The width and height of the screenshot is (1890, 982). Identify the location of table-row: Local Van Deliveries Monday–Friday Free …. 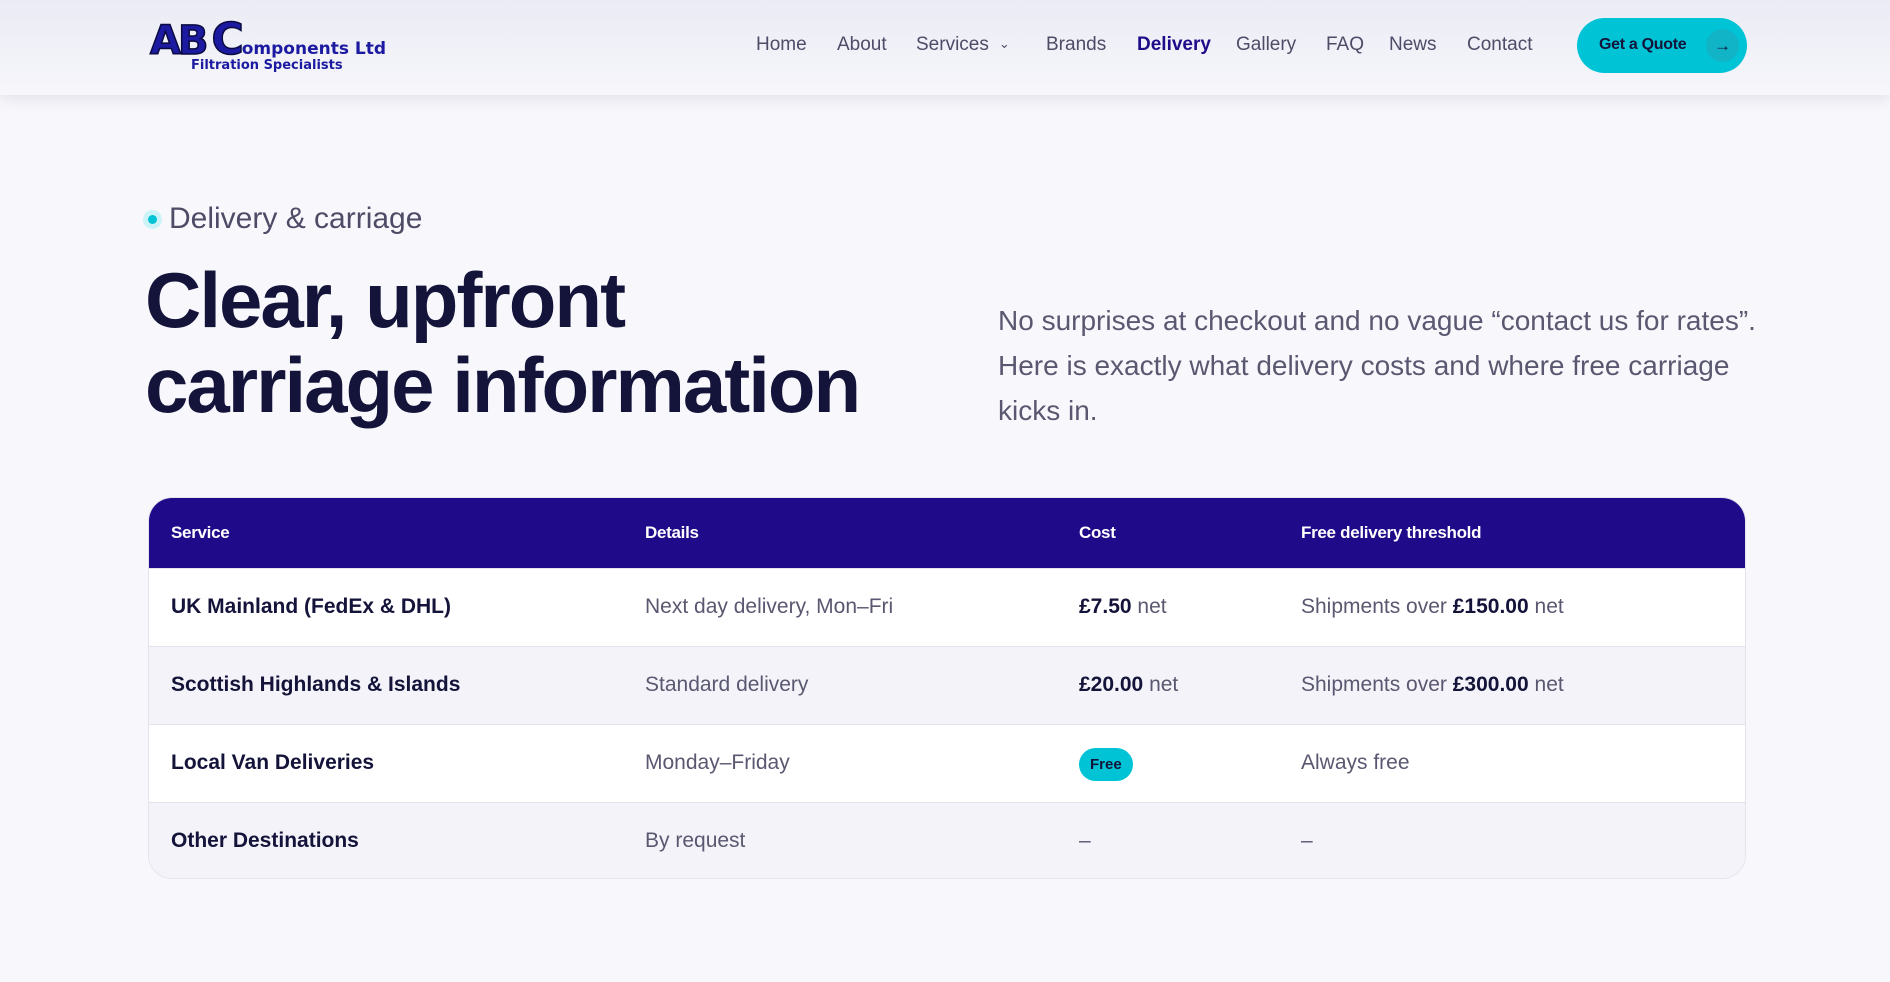
(947, 763).